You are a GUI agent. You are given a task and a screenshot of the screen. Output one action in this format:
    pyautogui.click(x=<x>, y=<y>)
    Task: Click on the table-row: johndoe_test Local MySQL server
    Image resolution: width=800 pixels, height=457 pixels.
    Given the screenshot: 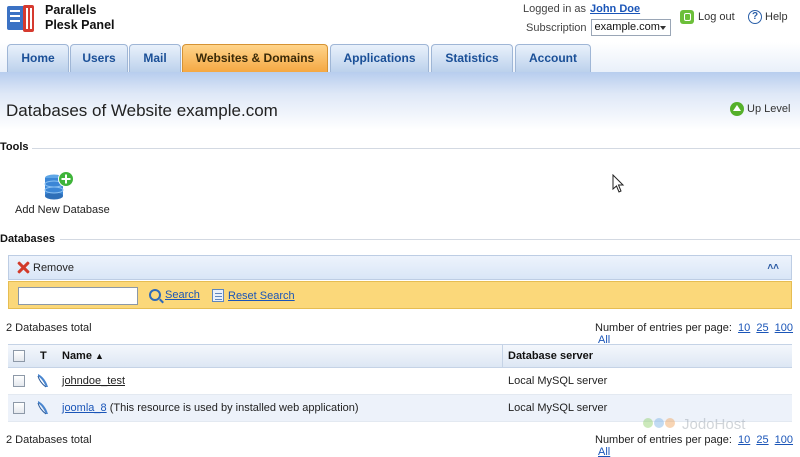 What is the action you would take?
    pyautogui.click(x=400, y=381)
    